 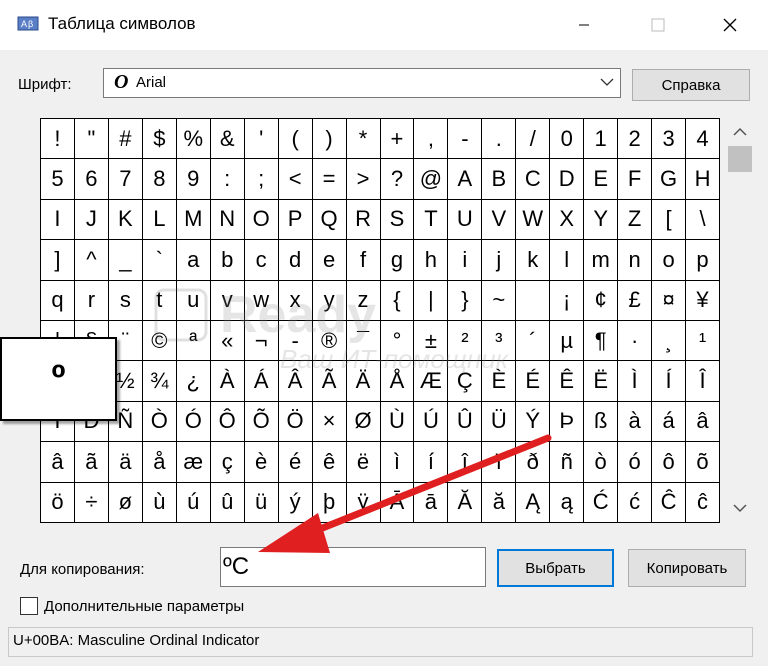 I want to click on char-cell: <, so click(x=295, y=179).